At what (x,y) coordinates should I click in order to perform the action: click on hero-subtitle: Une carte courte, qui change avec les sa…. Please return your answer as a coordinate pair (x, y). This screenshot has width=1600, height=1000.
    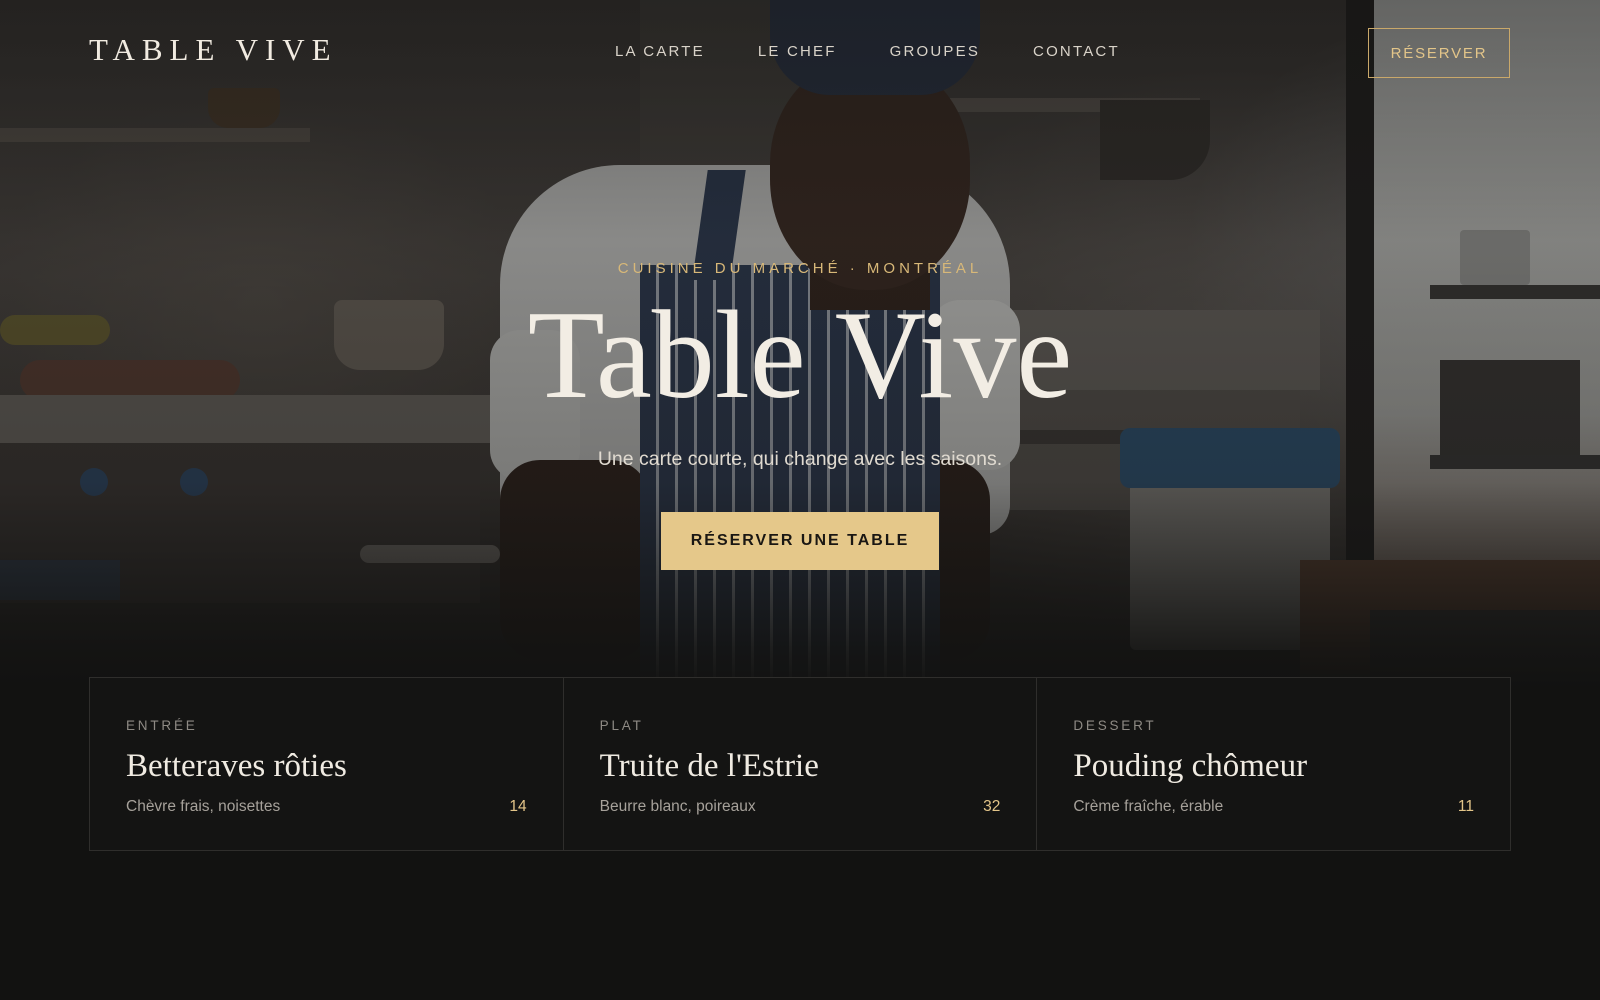
    Looking at the image, I should click on (800, 459).